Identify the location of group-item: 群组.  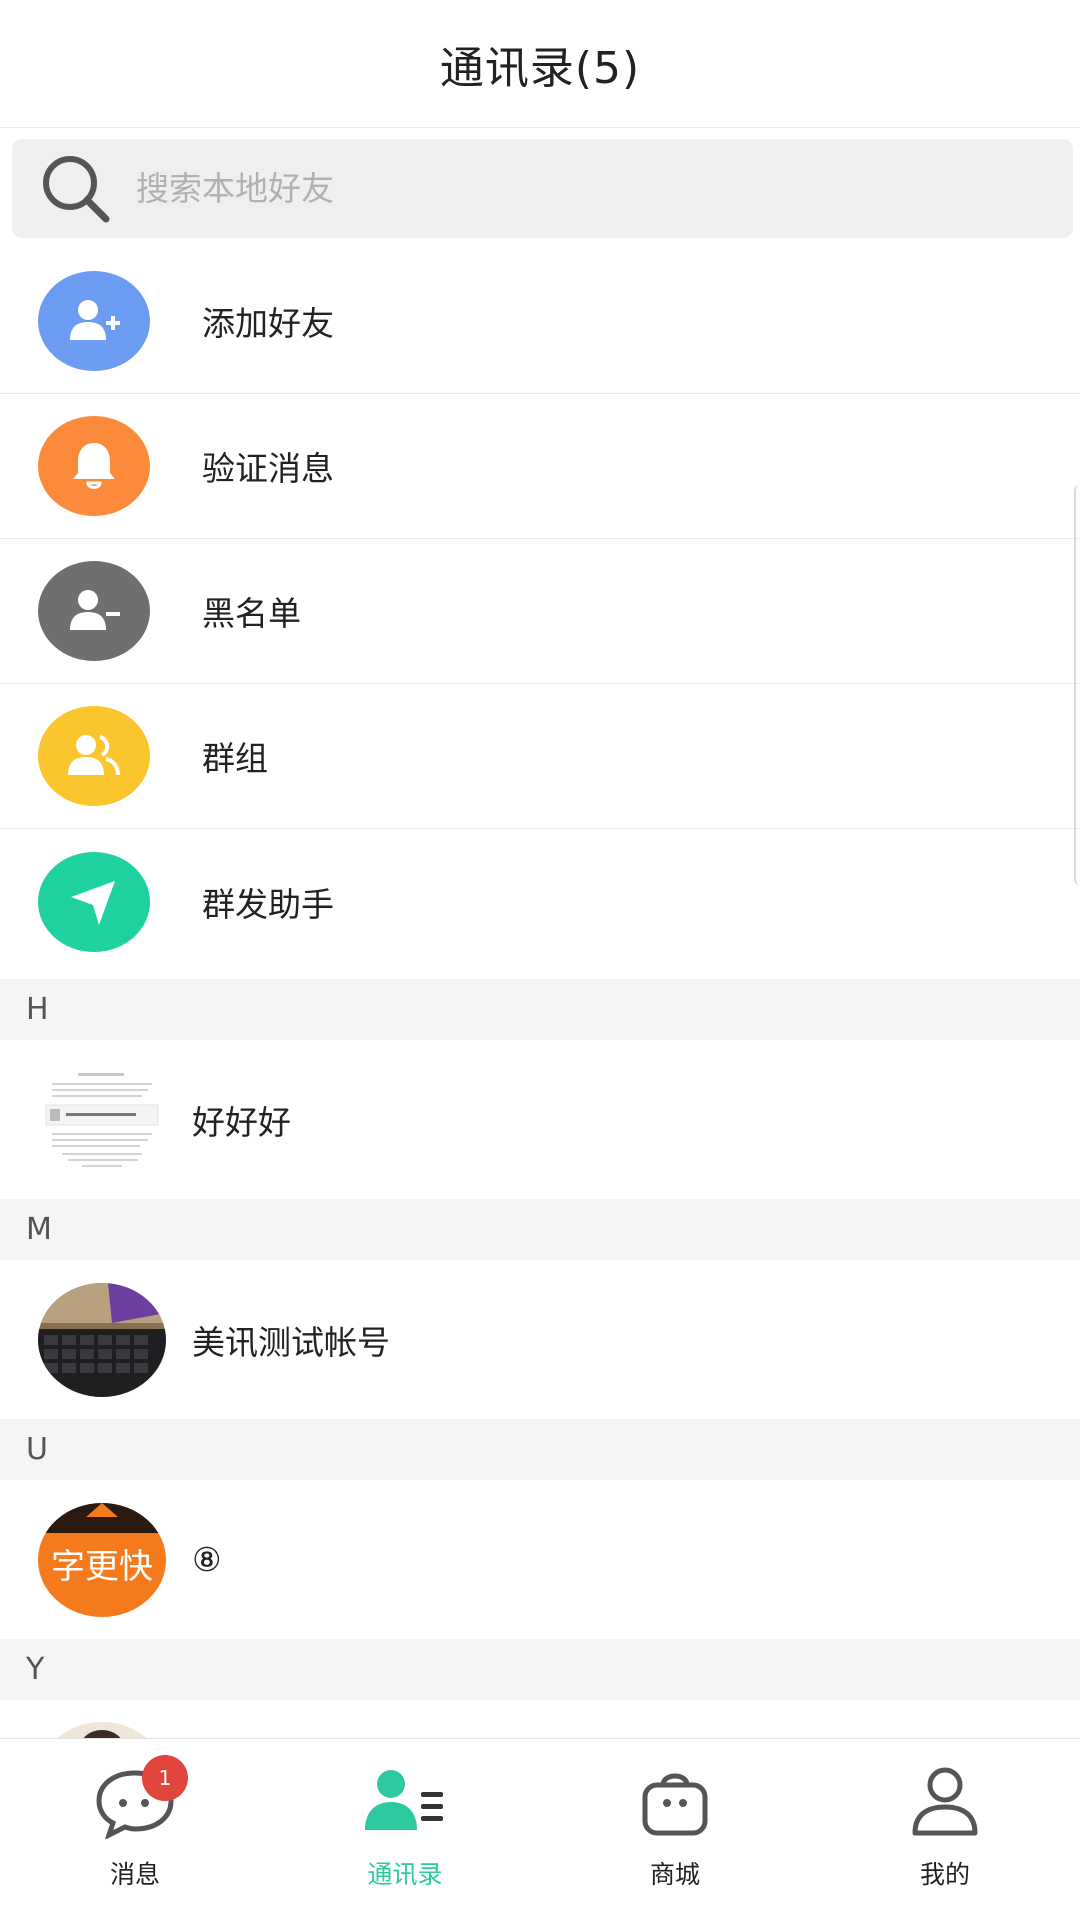
(540, 756).